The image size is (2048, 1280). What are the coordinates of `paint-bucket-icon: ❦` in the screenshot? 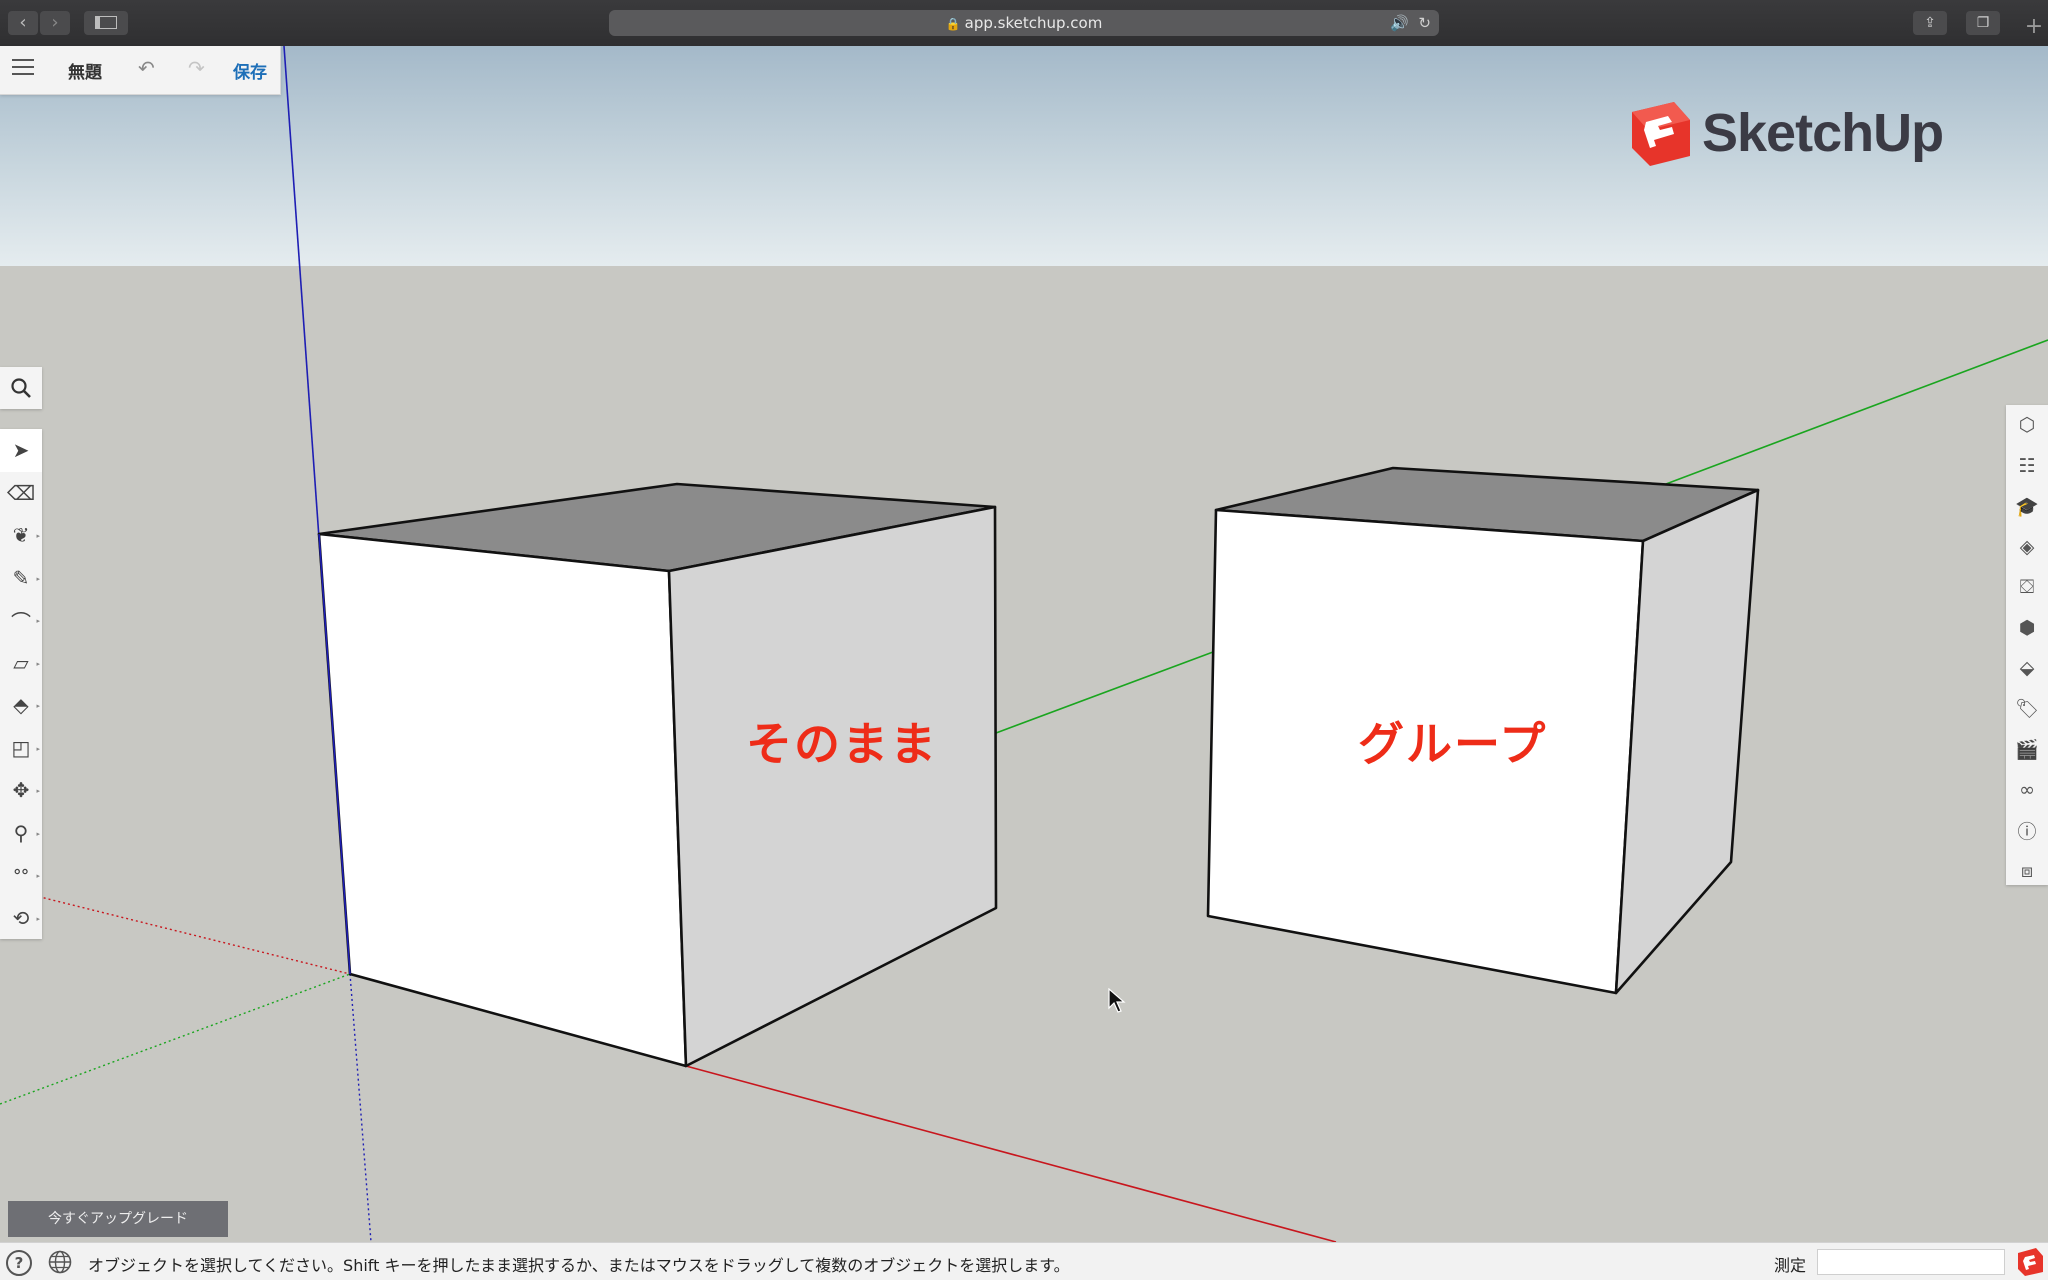 It's located at (21, 535).